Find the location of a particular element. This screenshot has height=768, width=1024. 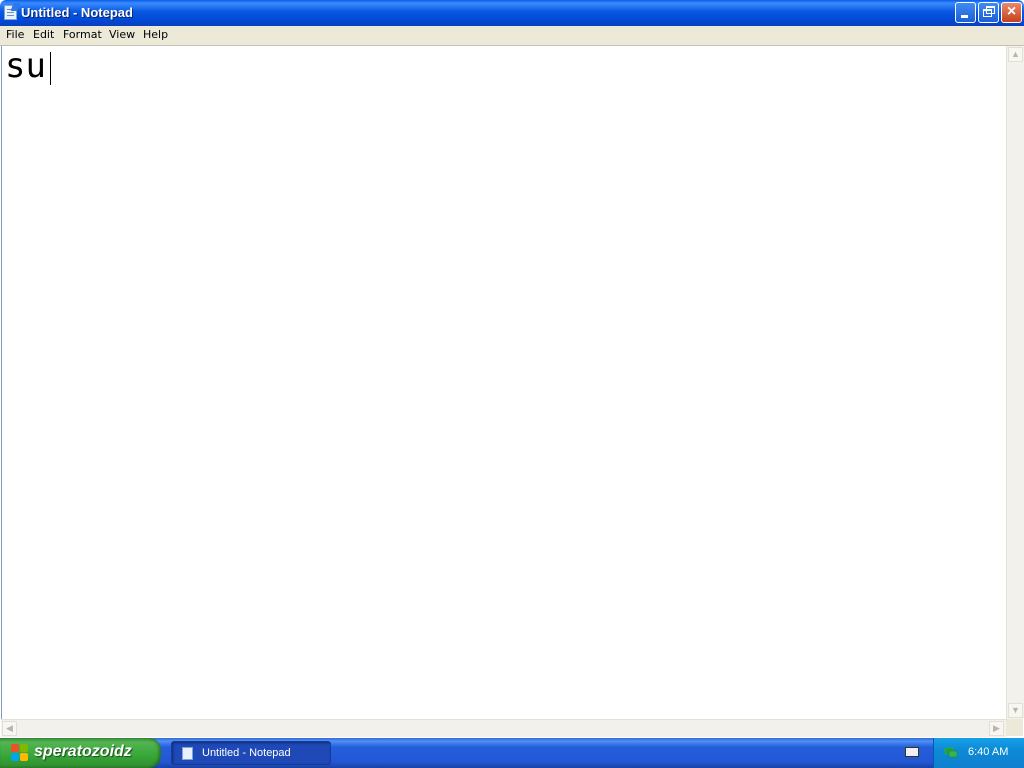

text-caret is located at coordinates (50, 68).